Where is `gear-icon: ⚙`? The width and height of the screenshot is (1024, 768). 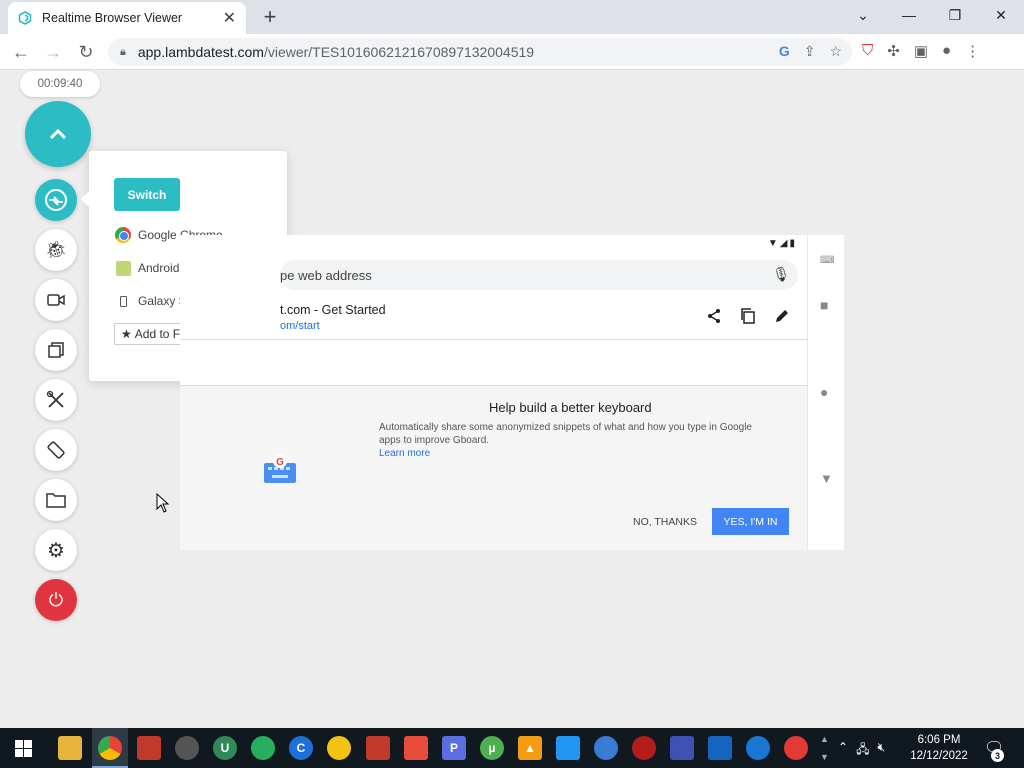 gear-icon: ⚙ is located at coordinates (56, 550).